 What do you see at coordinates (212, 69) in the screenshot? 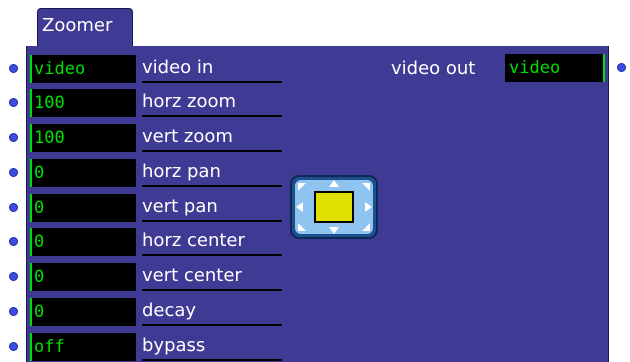
I see `input-label: video in` at bounding box center [212, 69].